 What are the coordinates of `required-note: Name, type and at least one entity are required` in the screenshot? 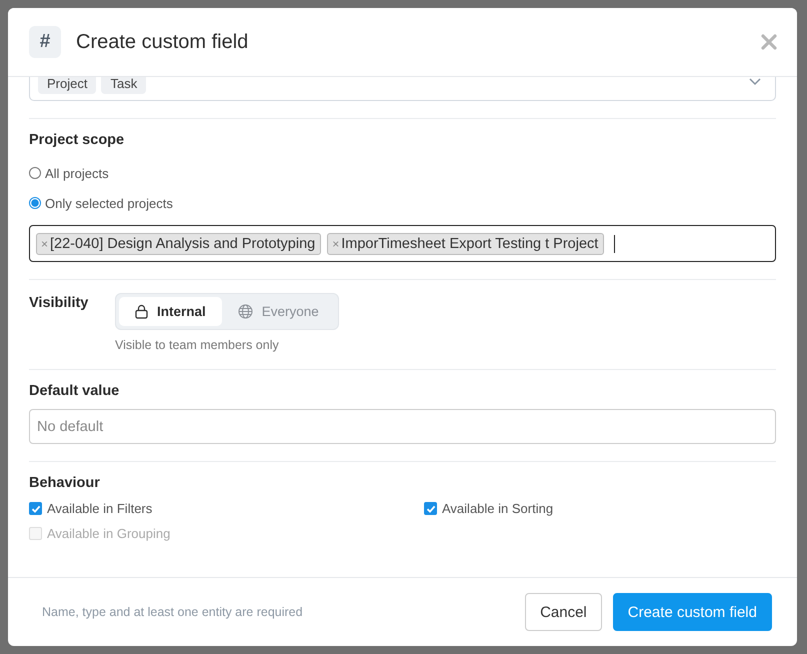 It's located at (173, 612).